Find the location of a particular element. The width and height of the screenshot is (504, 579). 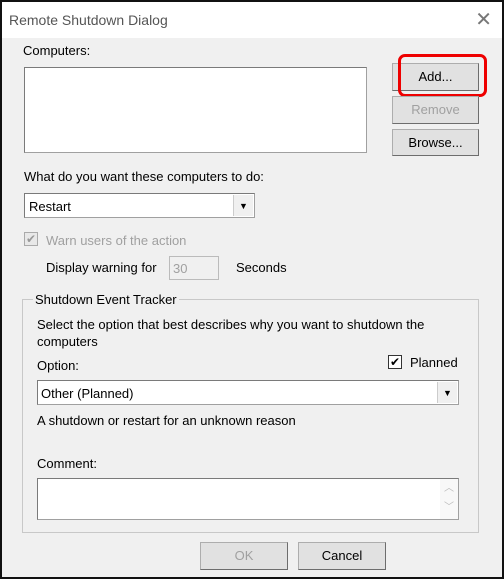

close-icon: ✕ is located at coordinates (483, 19).